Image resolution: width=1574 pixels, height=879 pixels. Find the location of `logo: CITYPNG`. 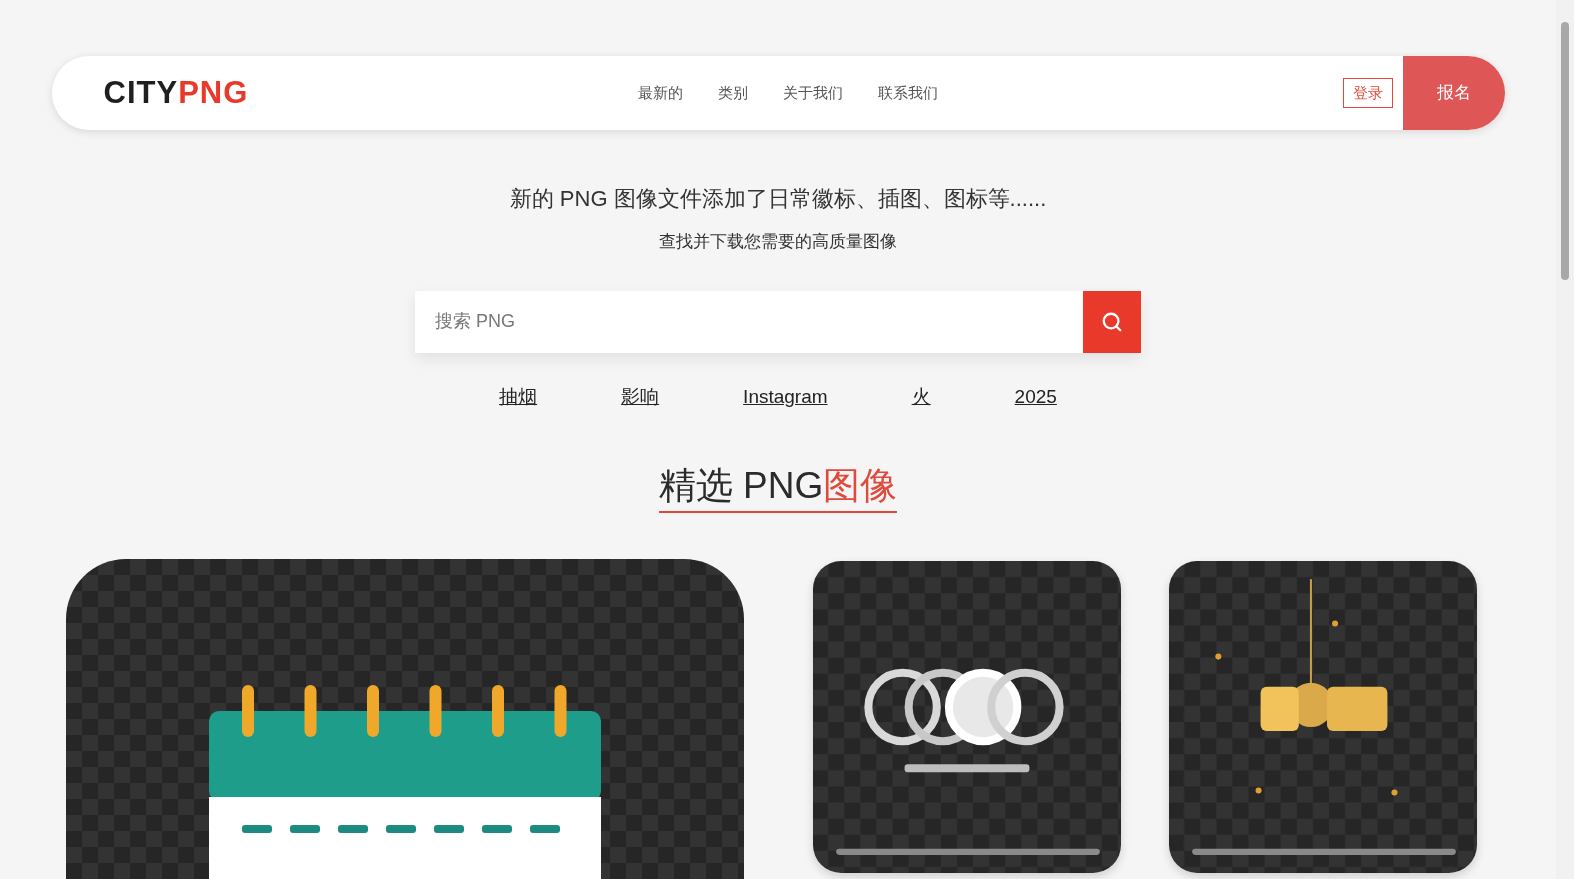

logo: CITYPNG is located at coordinates (176, 93).